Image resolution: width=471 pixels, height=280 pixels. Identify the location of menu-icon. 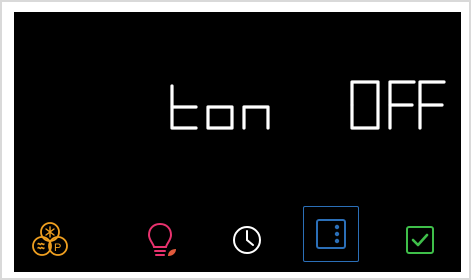
(331, 234).